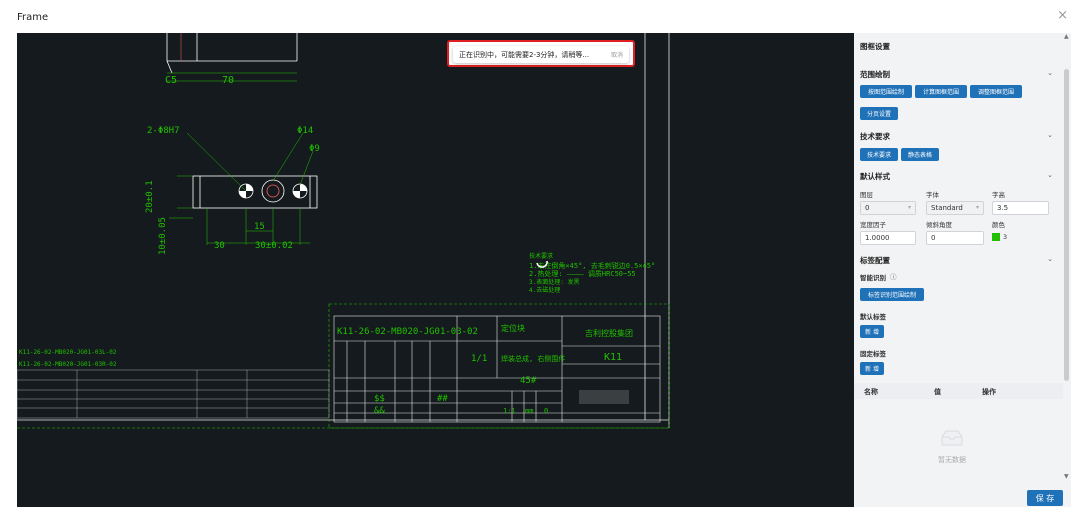 The image size is (1080, 522). I want to click on layer-label: 图层, so click(866, 195).